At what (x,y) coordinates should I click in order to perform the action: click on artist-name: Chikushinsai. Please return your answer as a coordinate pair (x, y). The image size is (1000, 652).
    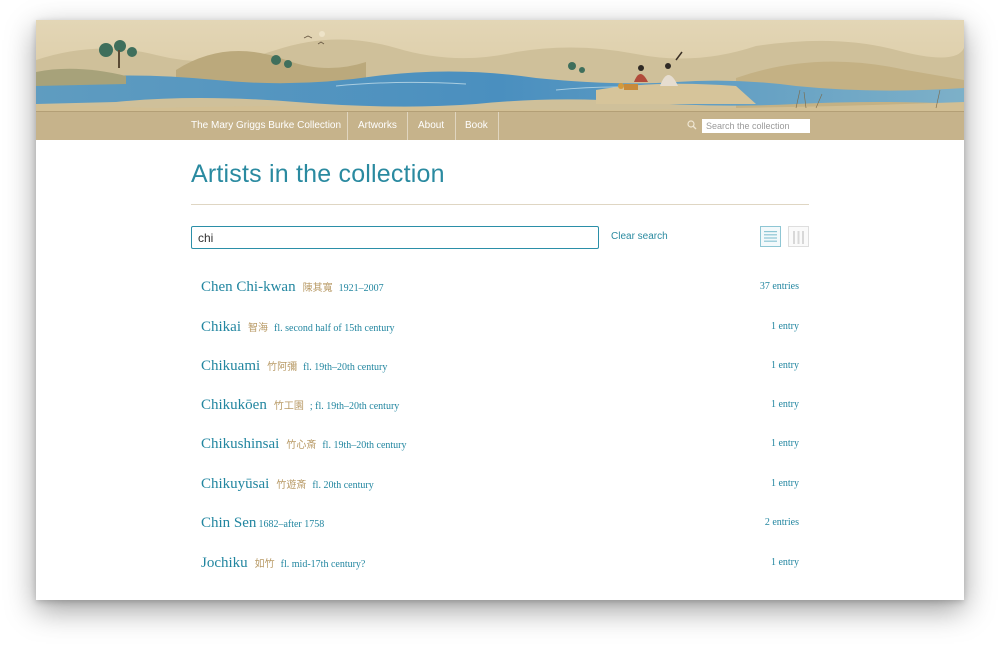
    Looking at the image, I should click on (240, 444).